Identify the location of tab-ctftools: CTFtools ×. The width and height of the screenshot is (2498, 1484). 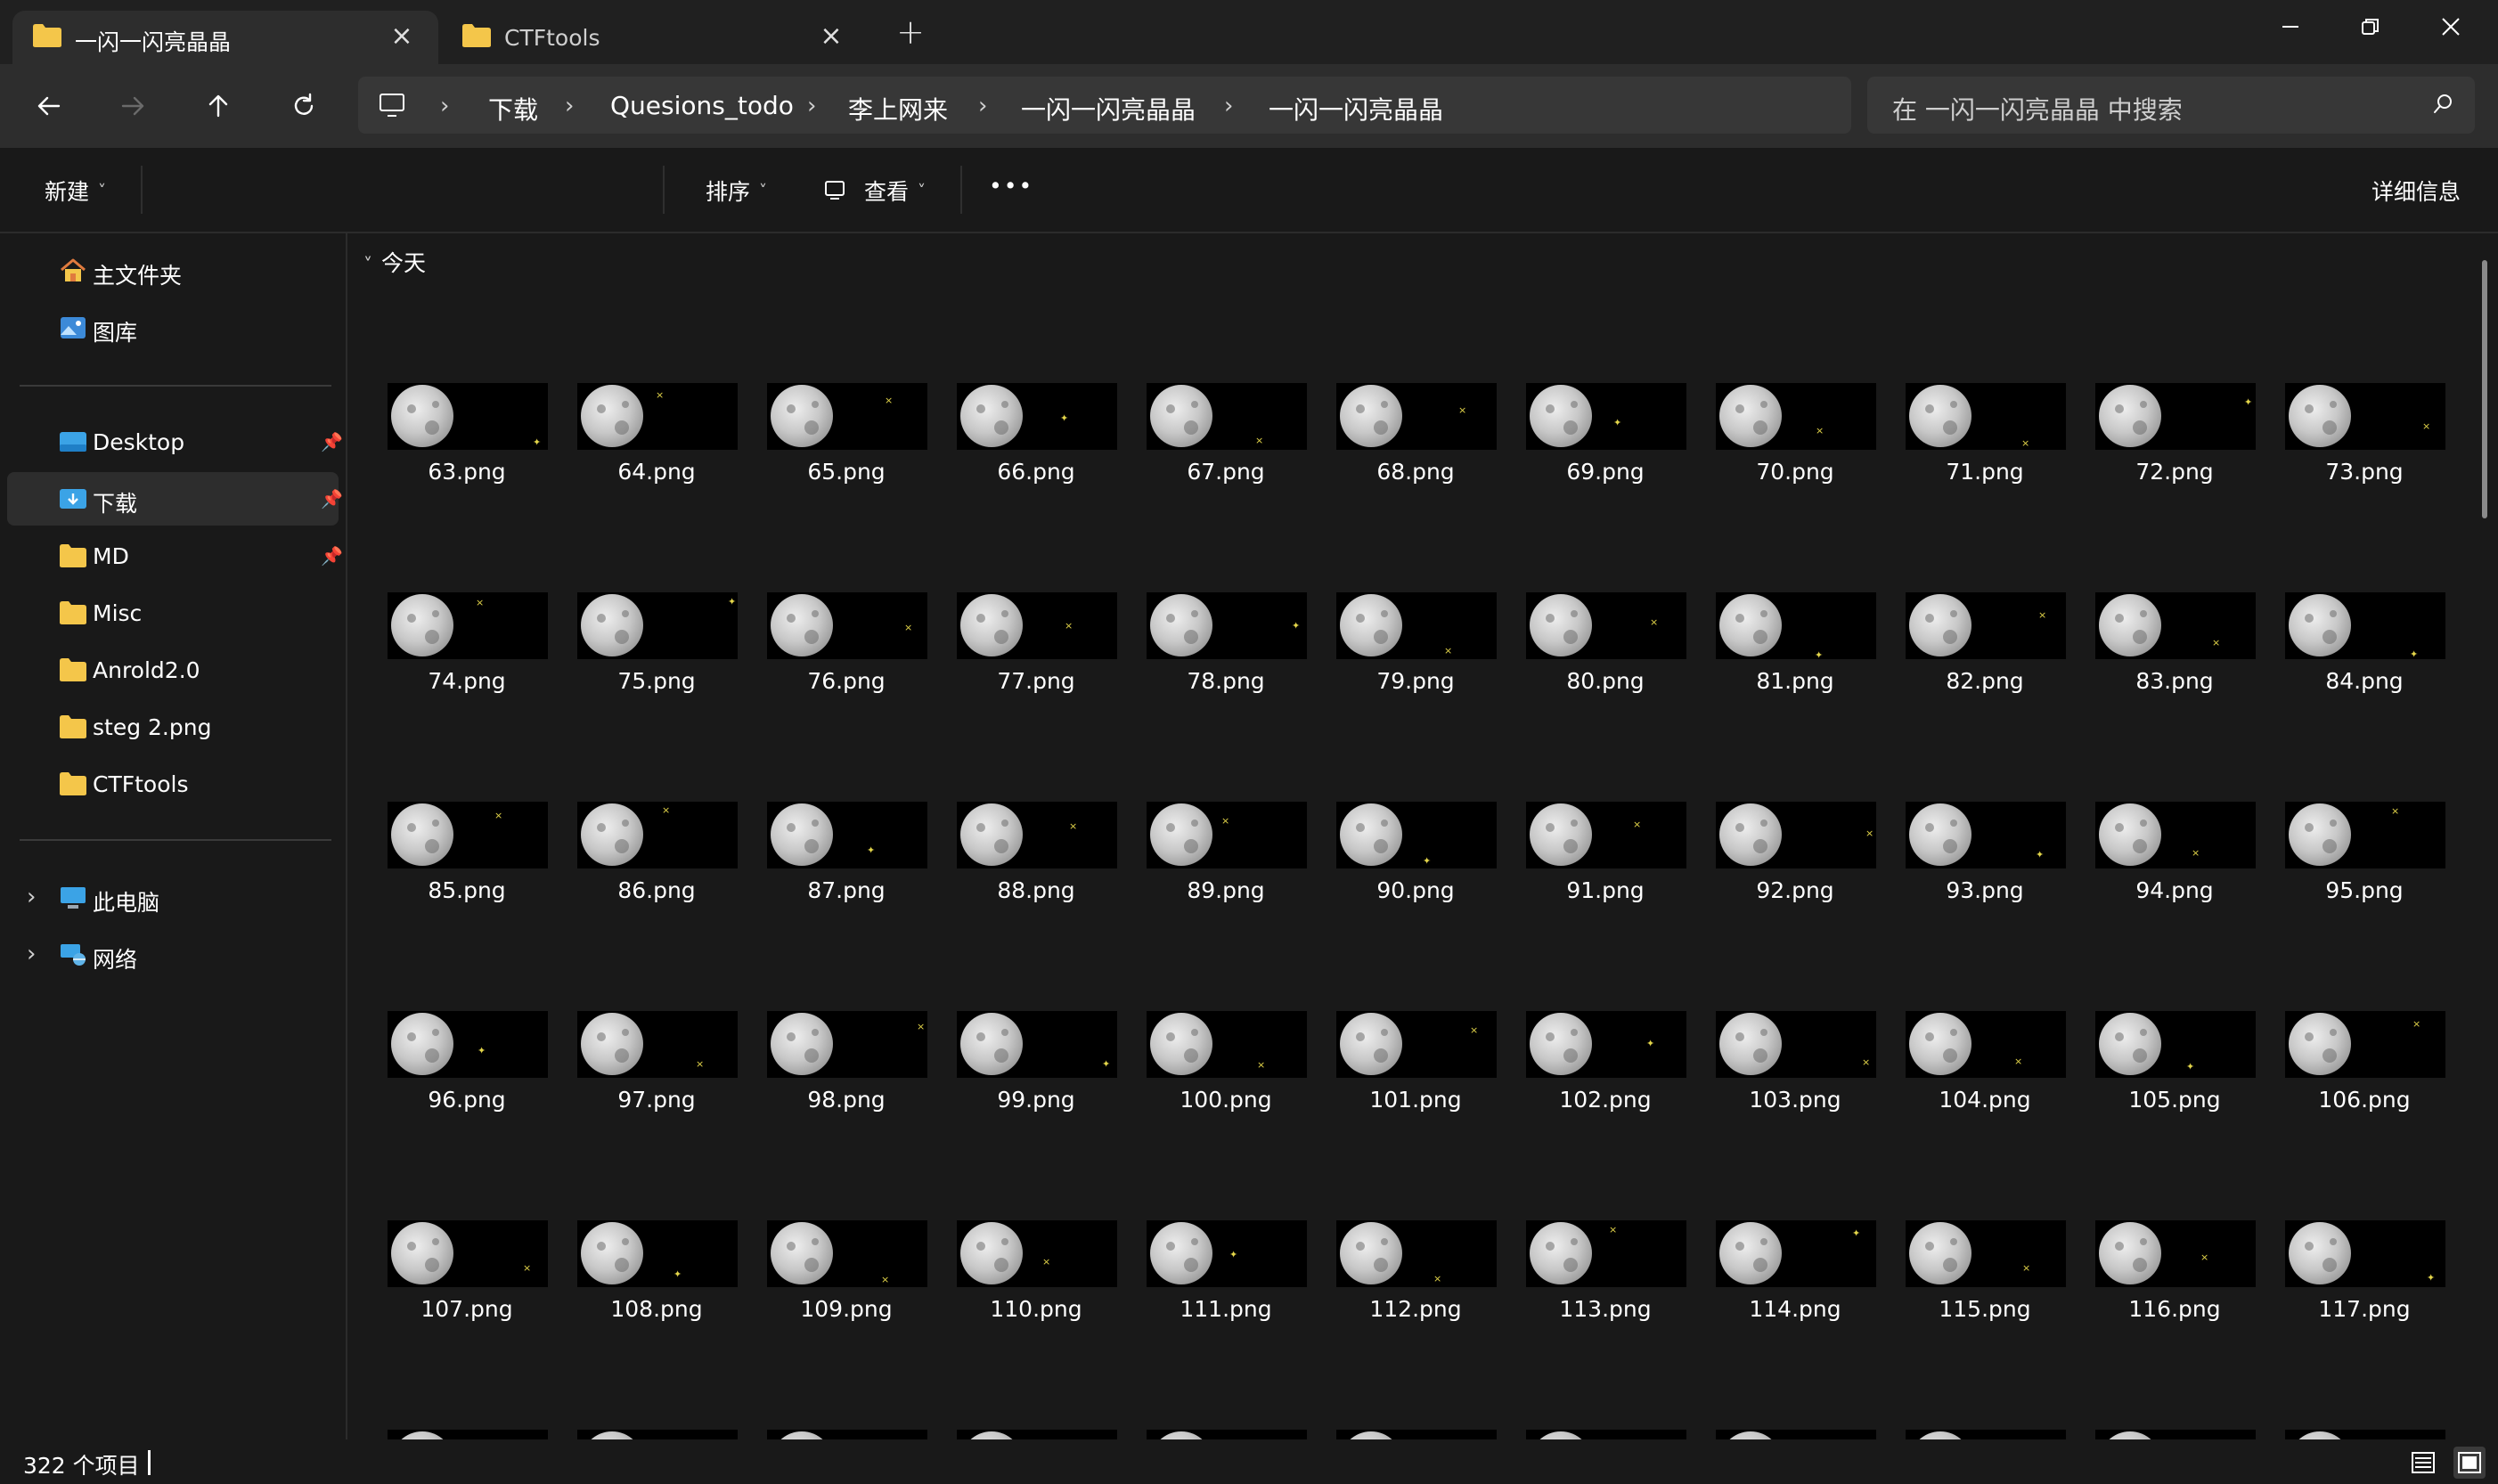
(655, 38).